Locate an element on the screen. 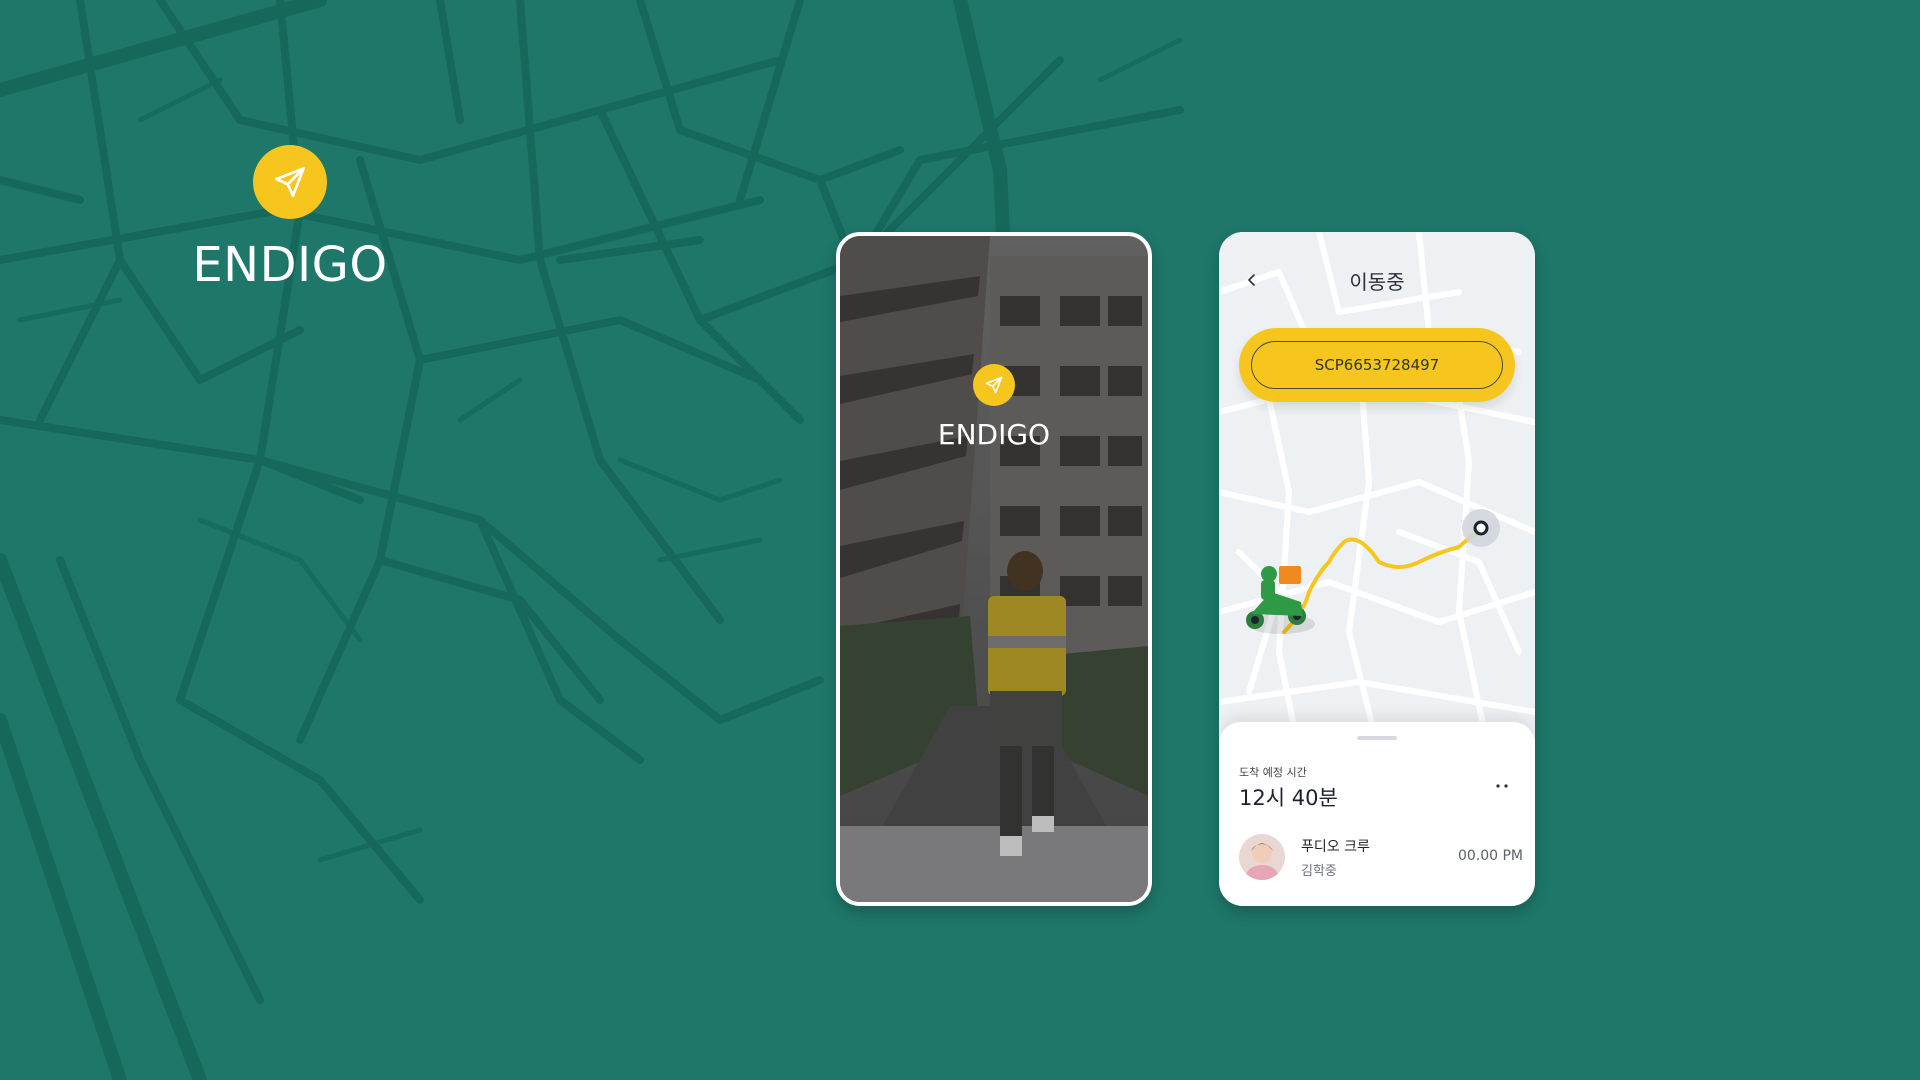 This screenshot has width=1920, height=1080. route-map is located at coordinates (1377, 492).